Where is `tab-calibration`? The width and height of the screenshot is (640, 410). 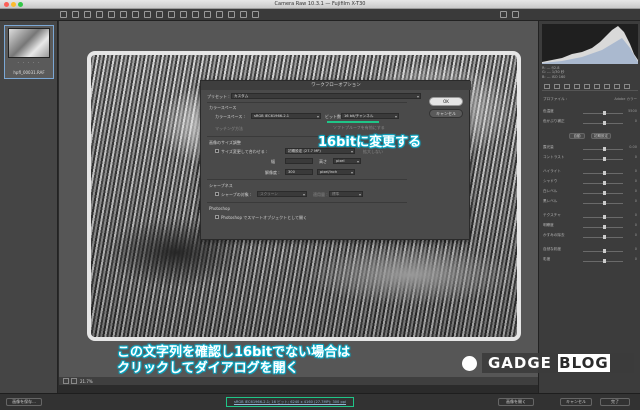
tab-calibration is located at coordinates (617, 86).